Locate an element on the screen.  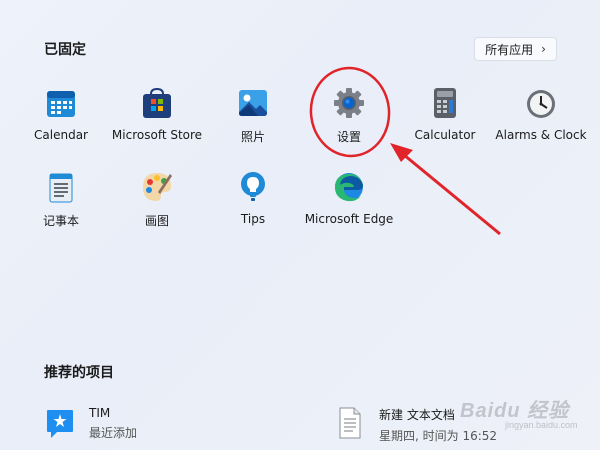
app-label: Calendar is located at coordinates (61, 135).